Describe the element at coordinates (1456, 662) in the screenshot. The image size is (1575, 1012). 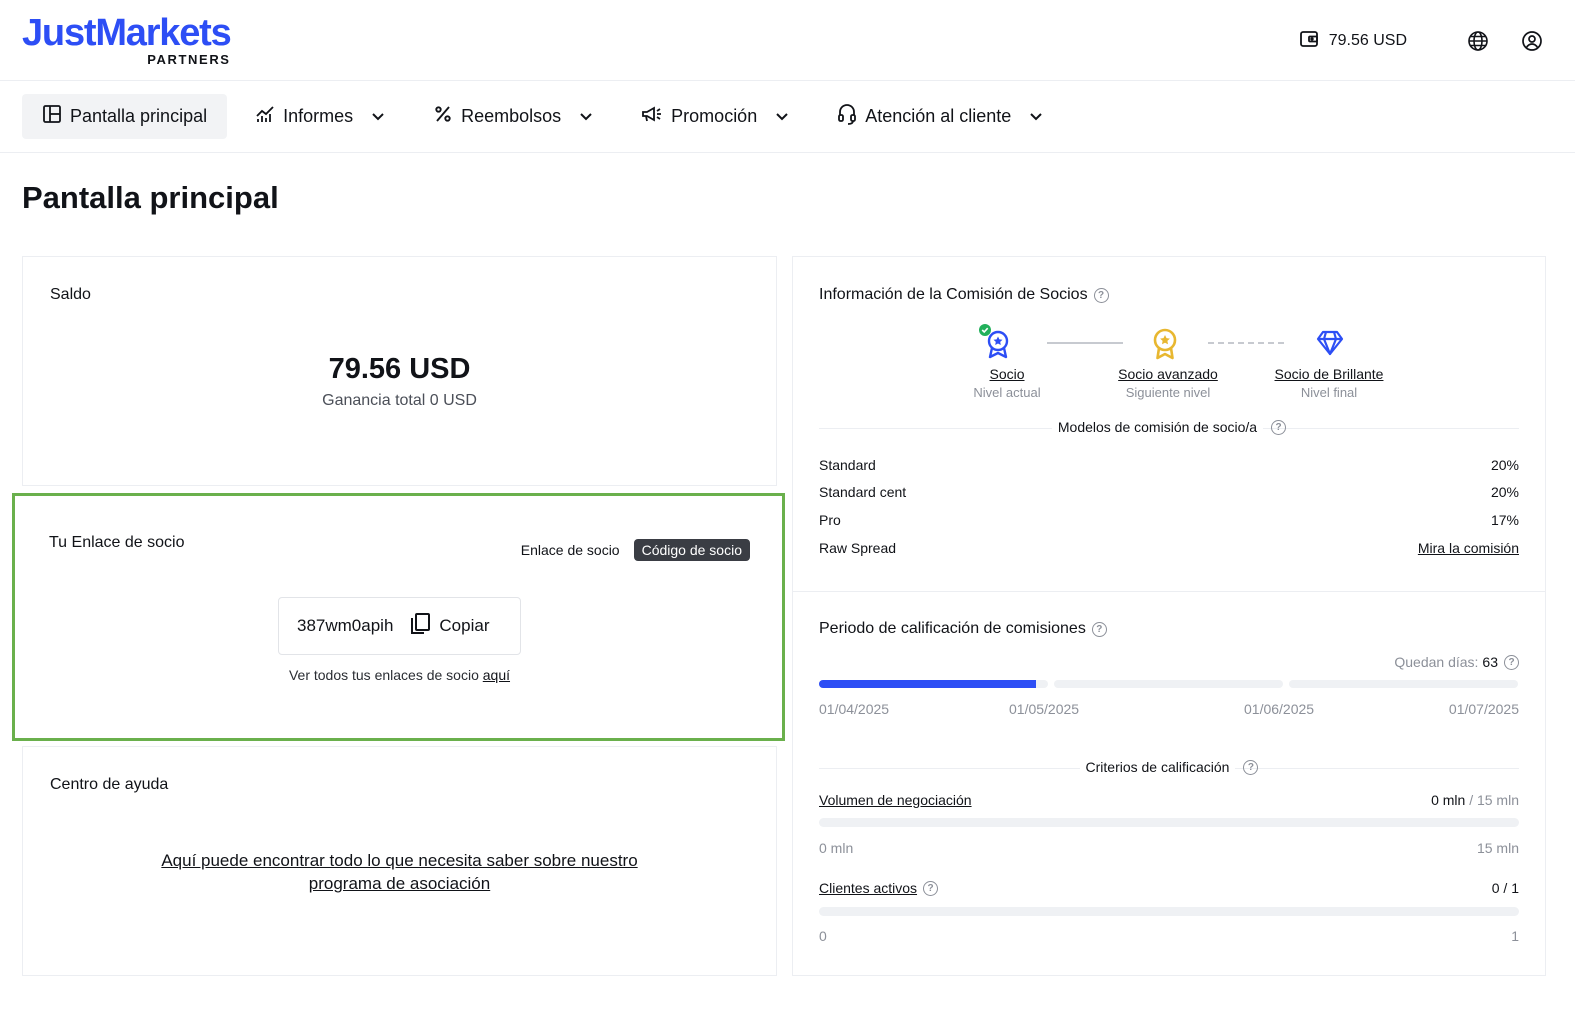
I see `days-remaining: Quedan días: 63 ?` at that location.